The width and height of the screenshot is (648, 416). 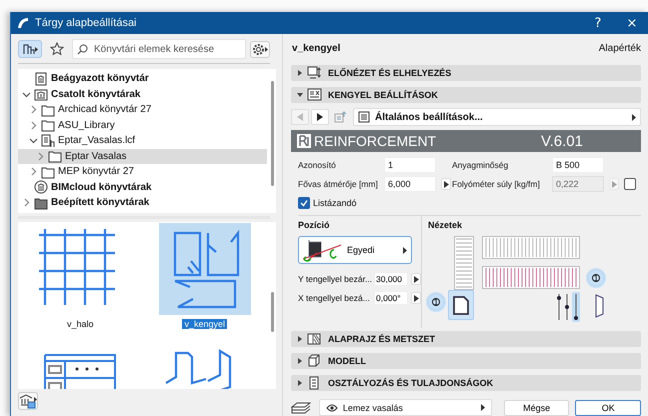 What do you see at coordinates (142, 94) in the screenshot?
I see `tree-item: Csatolt könyvtárak` at bounding box center [142, 94].